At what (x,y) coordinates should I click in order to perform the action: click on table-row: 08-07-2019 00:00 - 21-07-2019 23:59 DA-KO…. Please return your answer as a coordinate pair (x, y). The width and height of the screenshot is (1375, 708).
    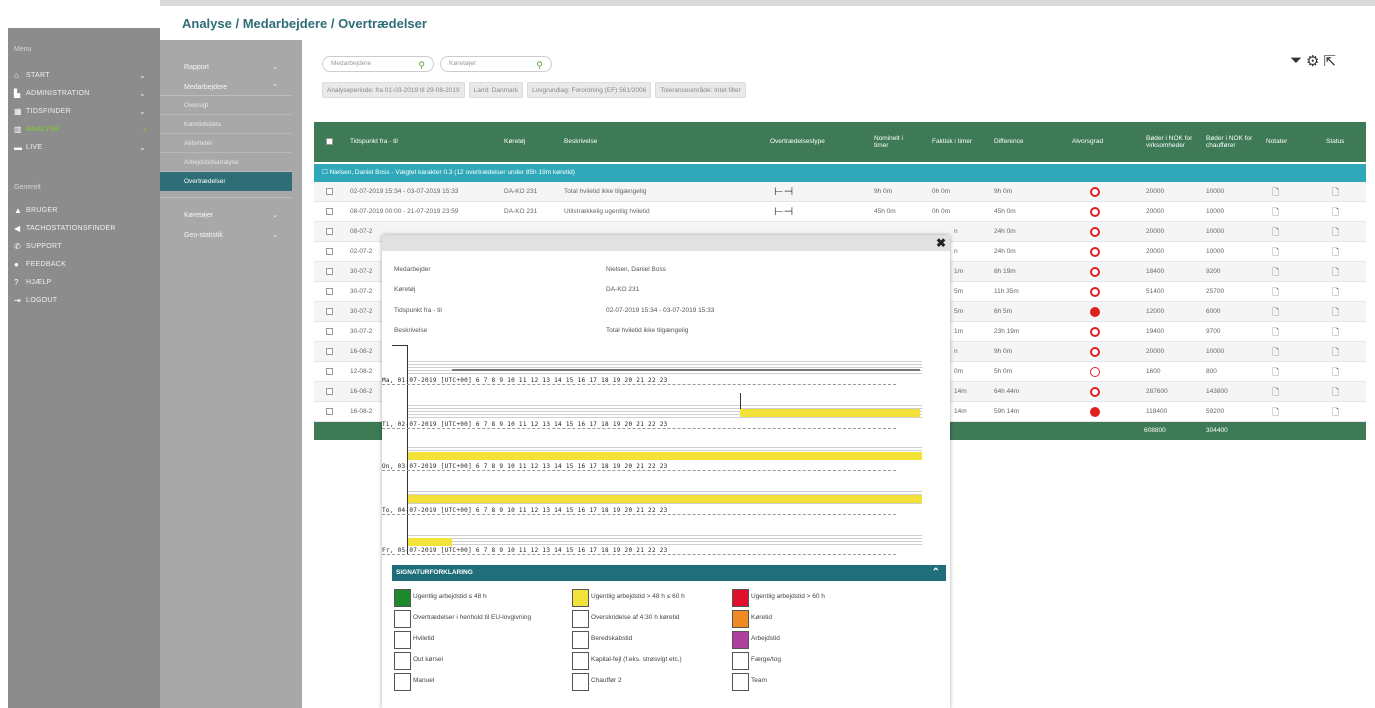
    Looking at the image, I should click on (840, 212).